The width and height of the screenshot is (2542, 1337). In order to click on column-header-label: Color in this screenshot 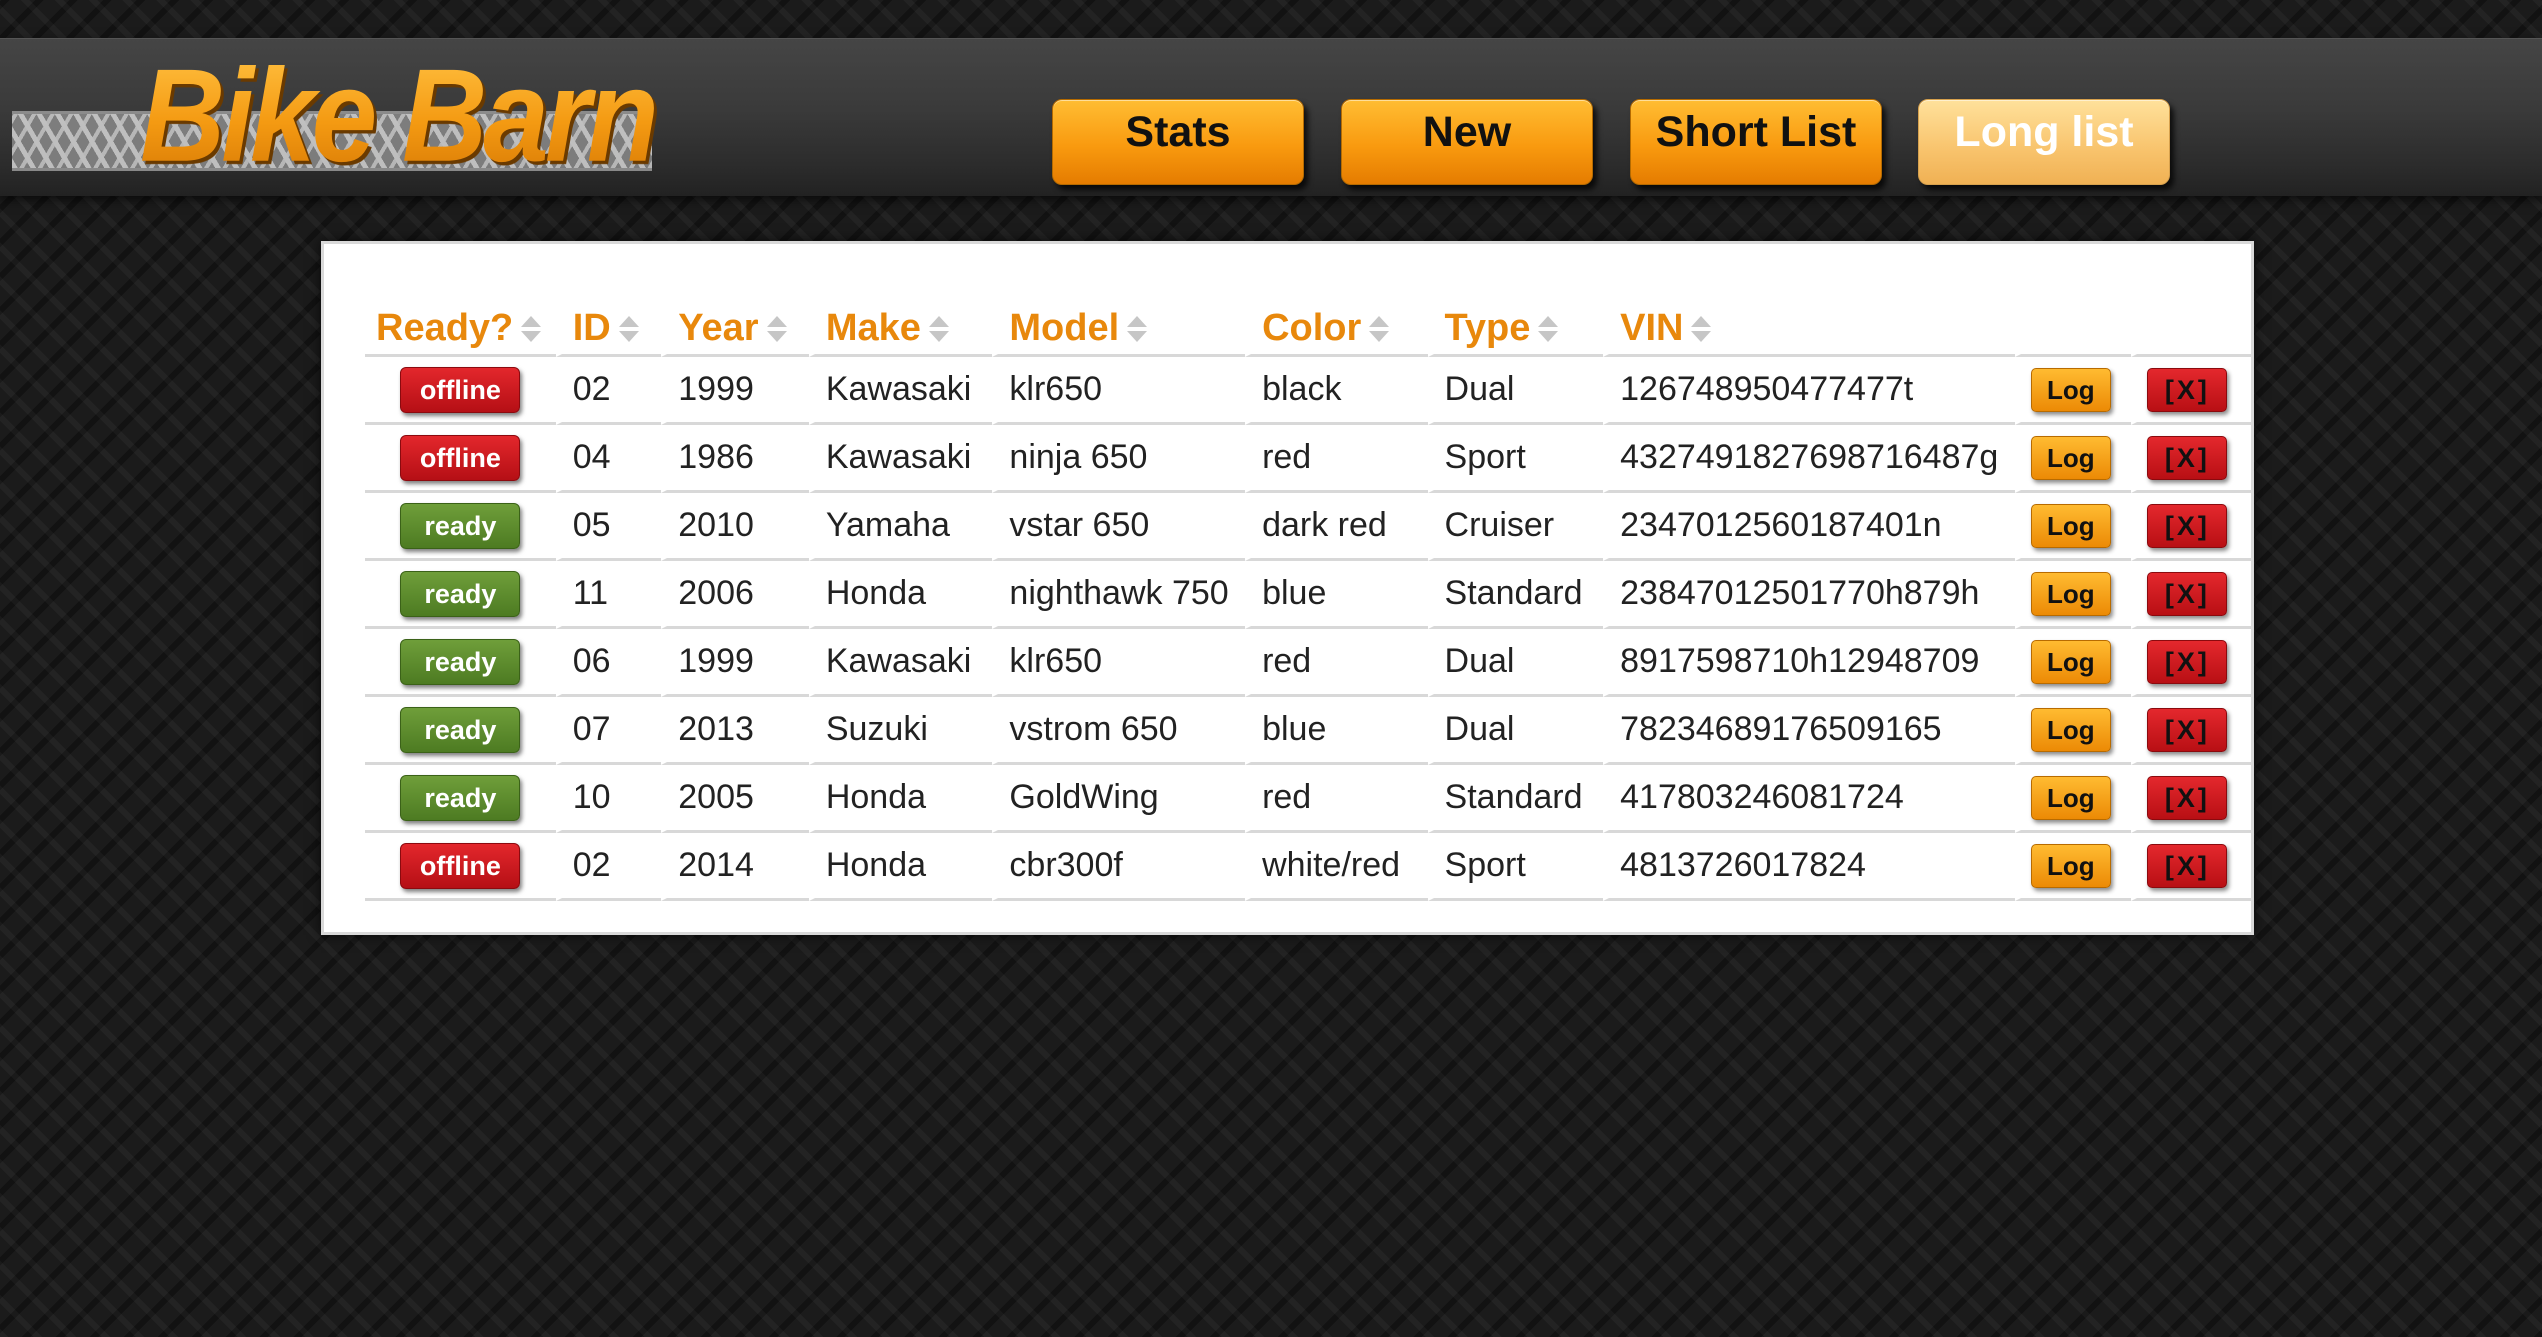, I will do `click(1312, 328)`.